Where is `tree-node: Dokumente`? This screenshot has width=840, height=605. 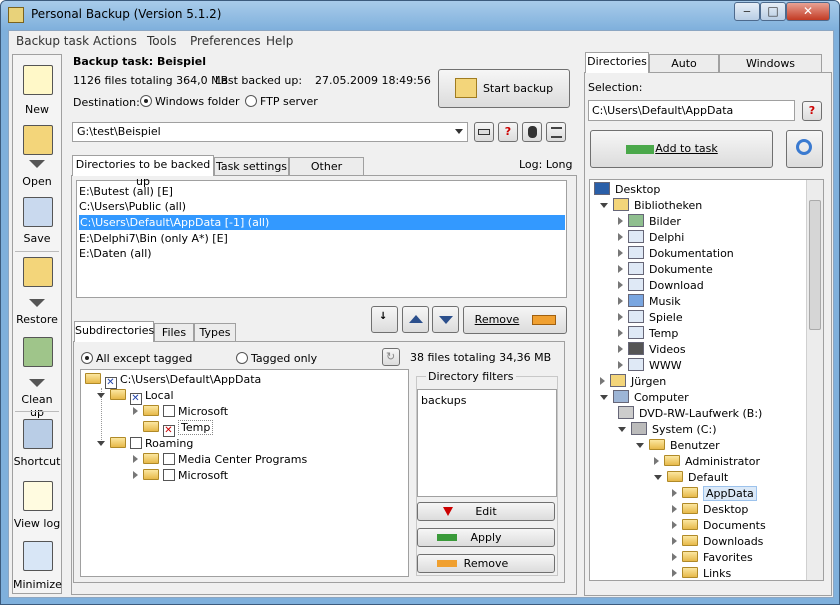
tree-node: Dokumente is located at coordinates (665, 270).